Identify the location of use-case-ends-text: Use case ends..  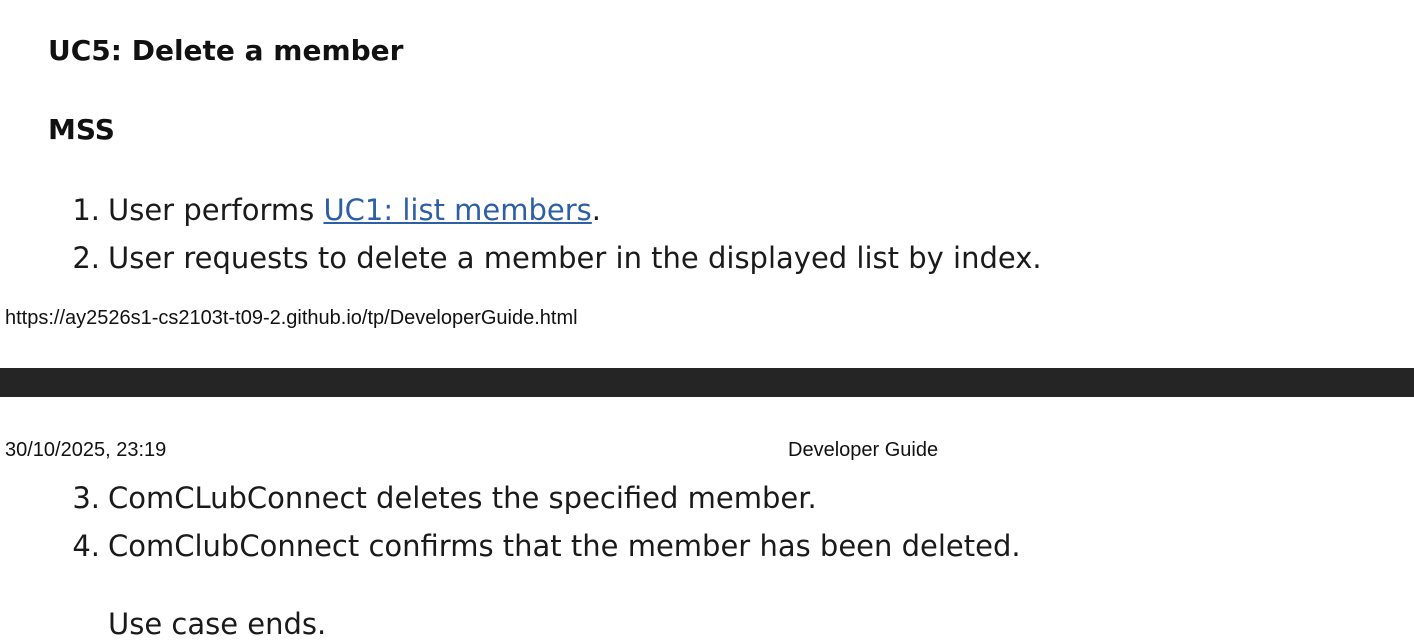
(217, 623).